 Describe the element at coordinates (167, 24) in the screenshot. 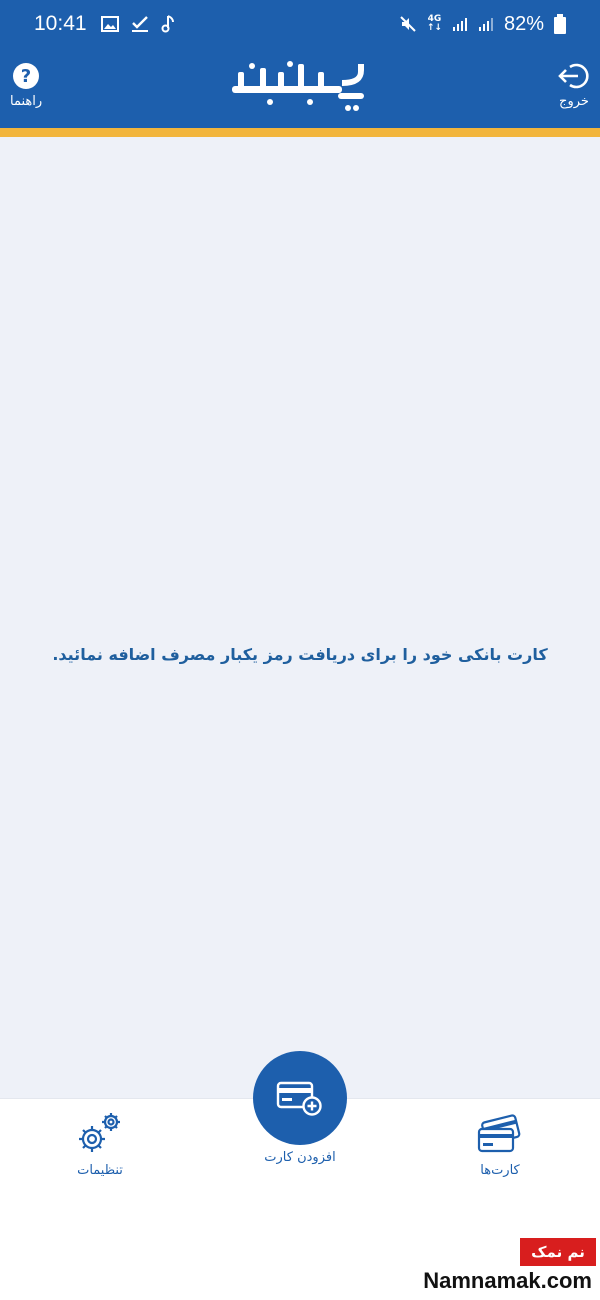

I see `music-note-icon` at that location.